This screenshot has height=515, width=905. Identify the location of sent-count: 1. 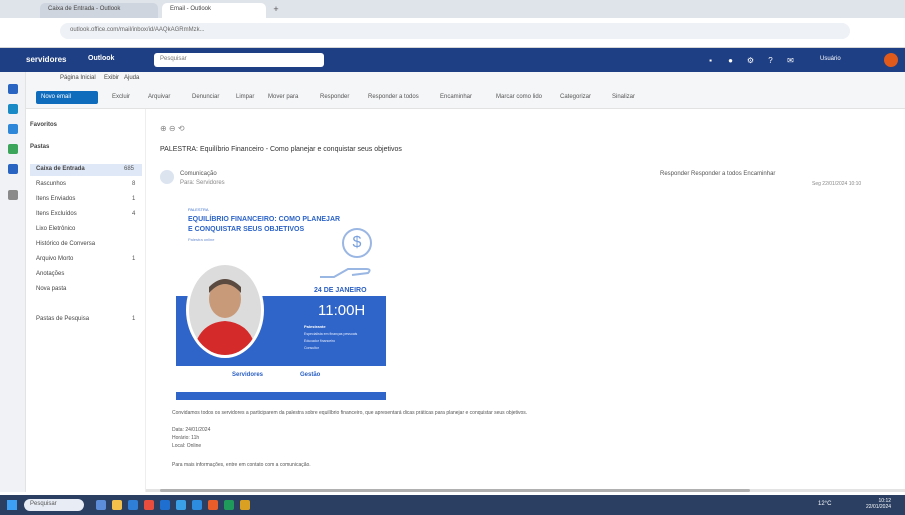
(134, 199).